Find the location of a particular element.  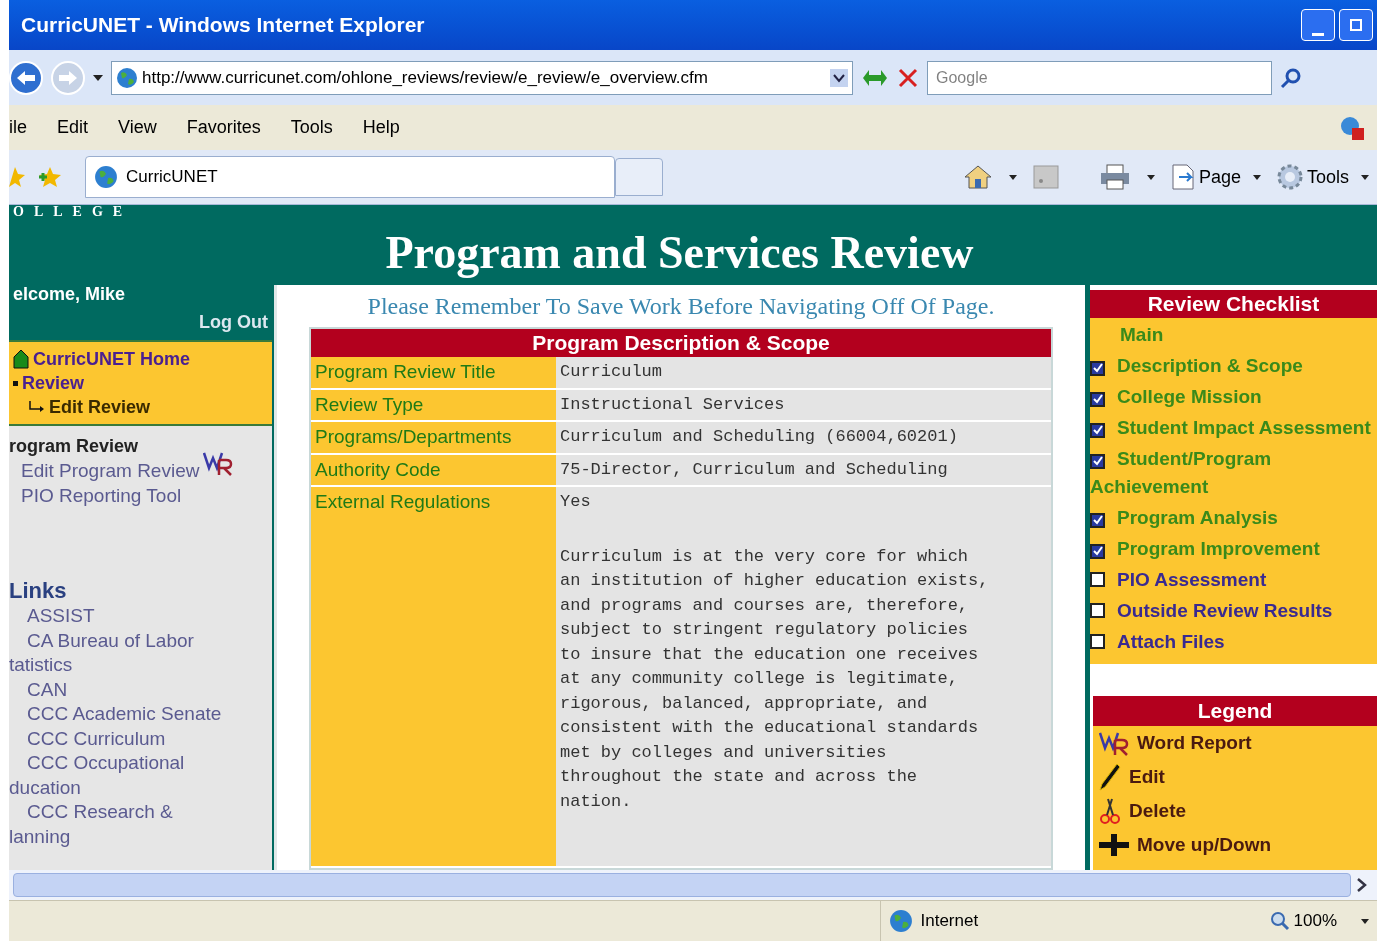

menu-item: ile is located at coordinates (18, 127).